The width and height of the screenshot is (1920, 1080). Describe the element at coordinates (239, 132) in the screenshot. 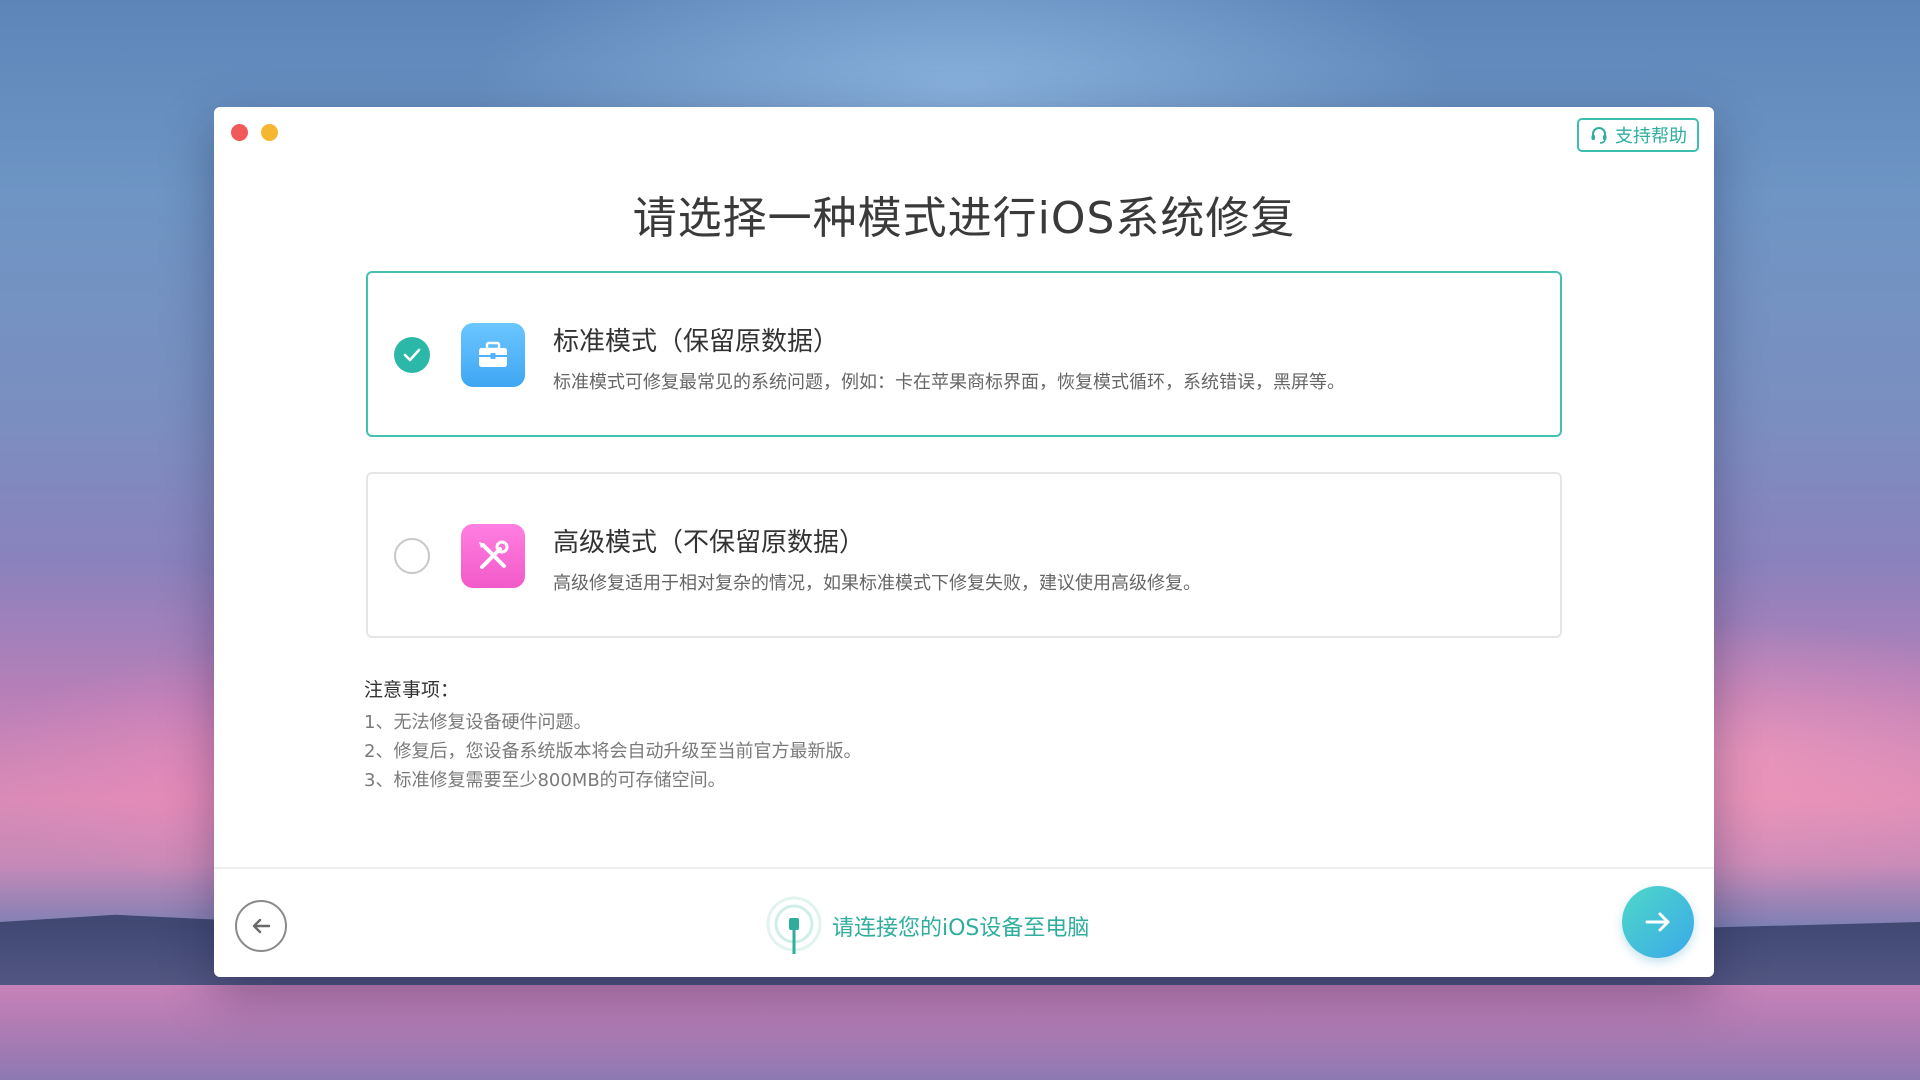

I see `close-window-button` at that location.